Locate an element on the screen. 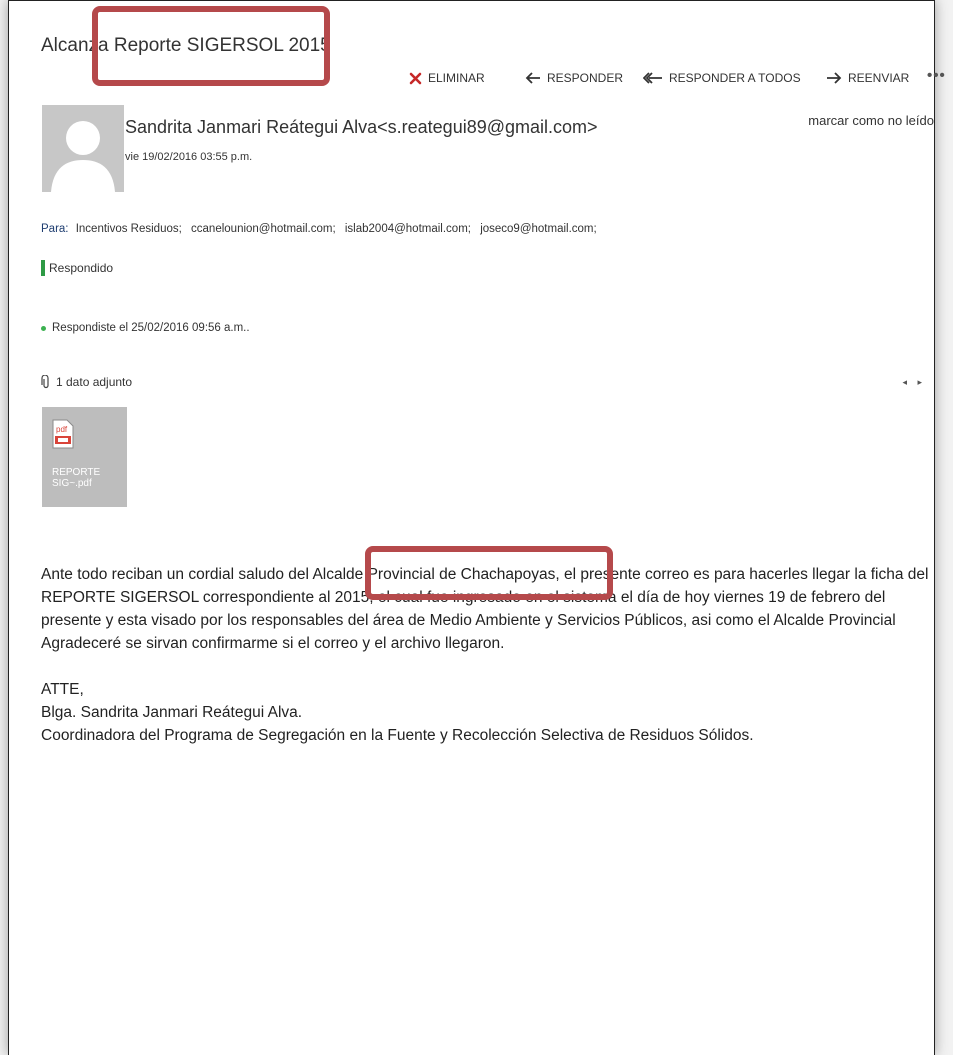 This screenshot has height=1055, width=953. pdf-file-icon: pdf is located at coordinates (63, 434).